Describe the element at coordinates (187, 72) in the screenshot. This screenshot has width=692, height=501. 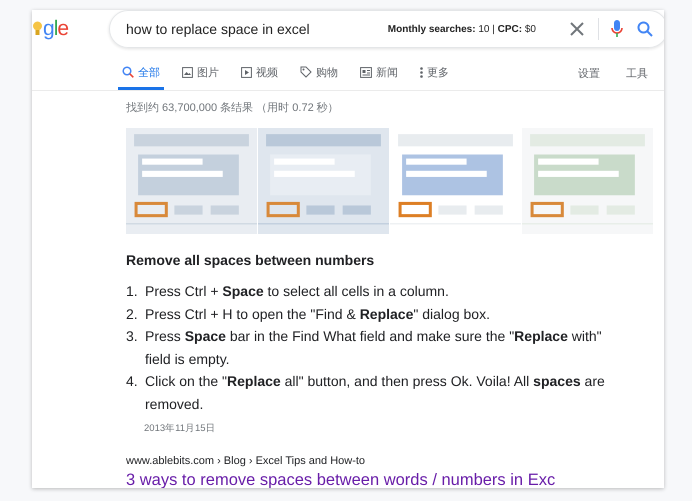
I see `image-icon` at that location.